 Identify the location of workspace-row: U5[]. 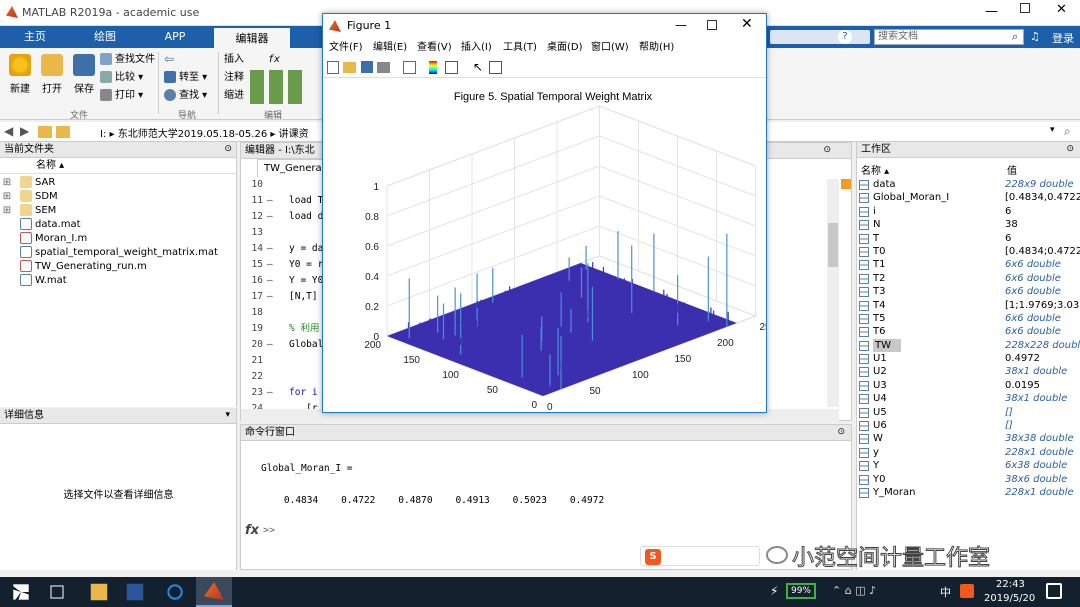
(968, 412).